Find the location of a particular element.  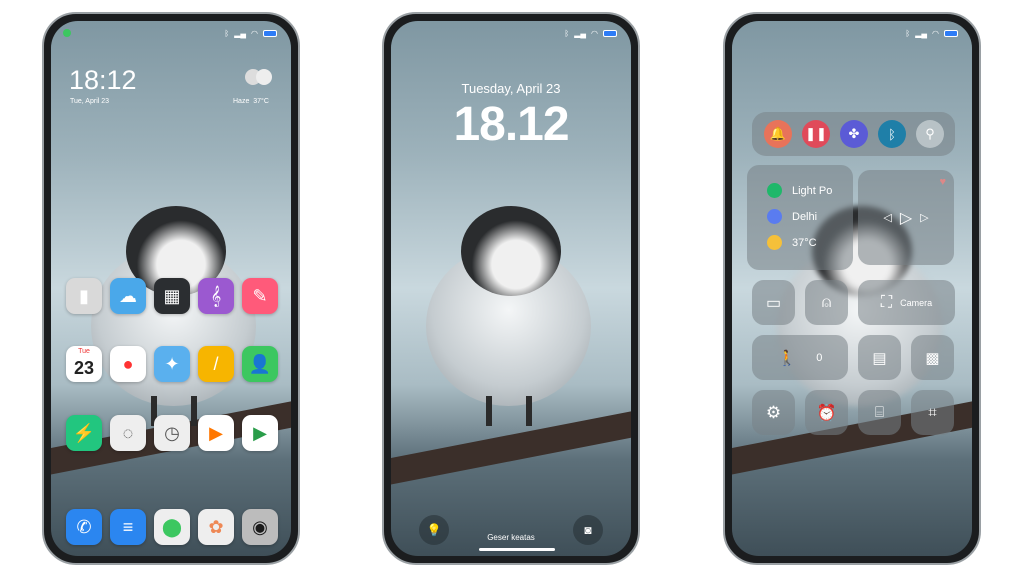

qr-scan-icon: ⌗ is located at coordinates (932, 412).